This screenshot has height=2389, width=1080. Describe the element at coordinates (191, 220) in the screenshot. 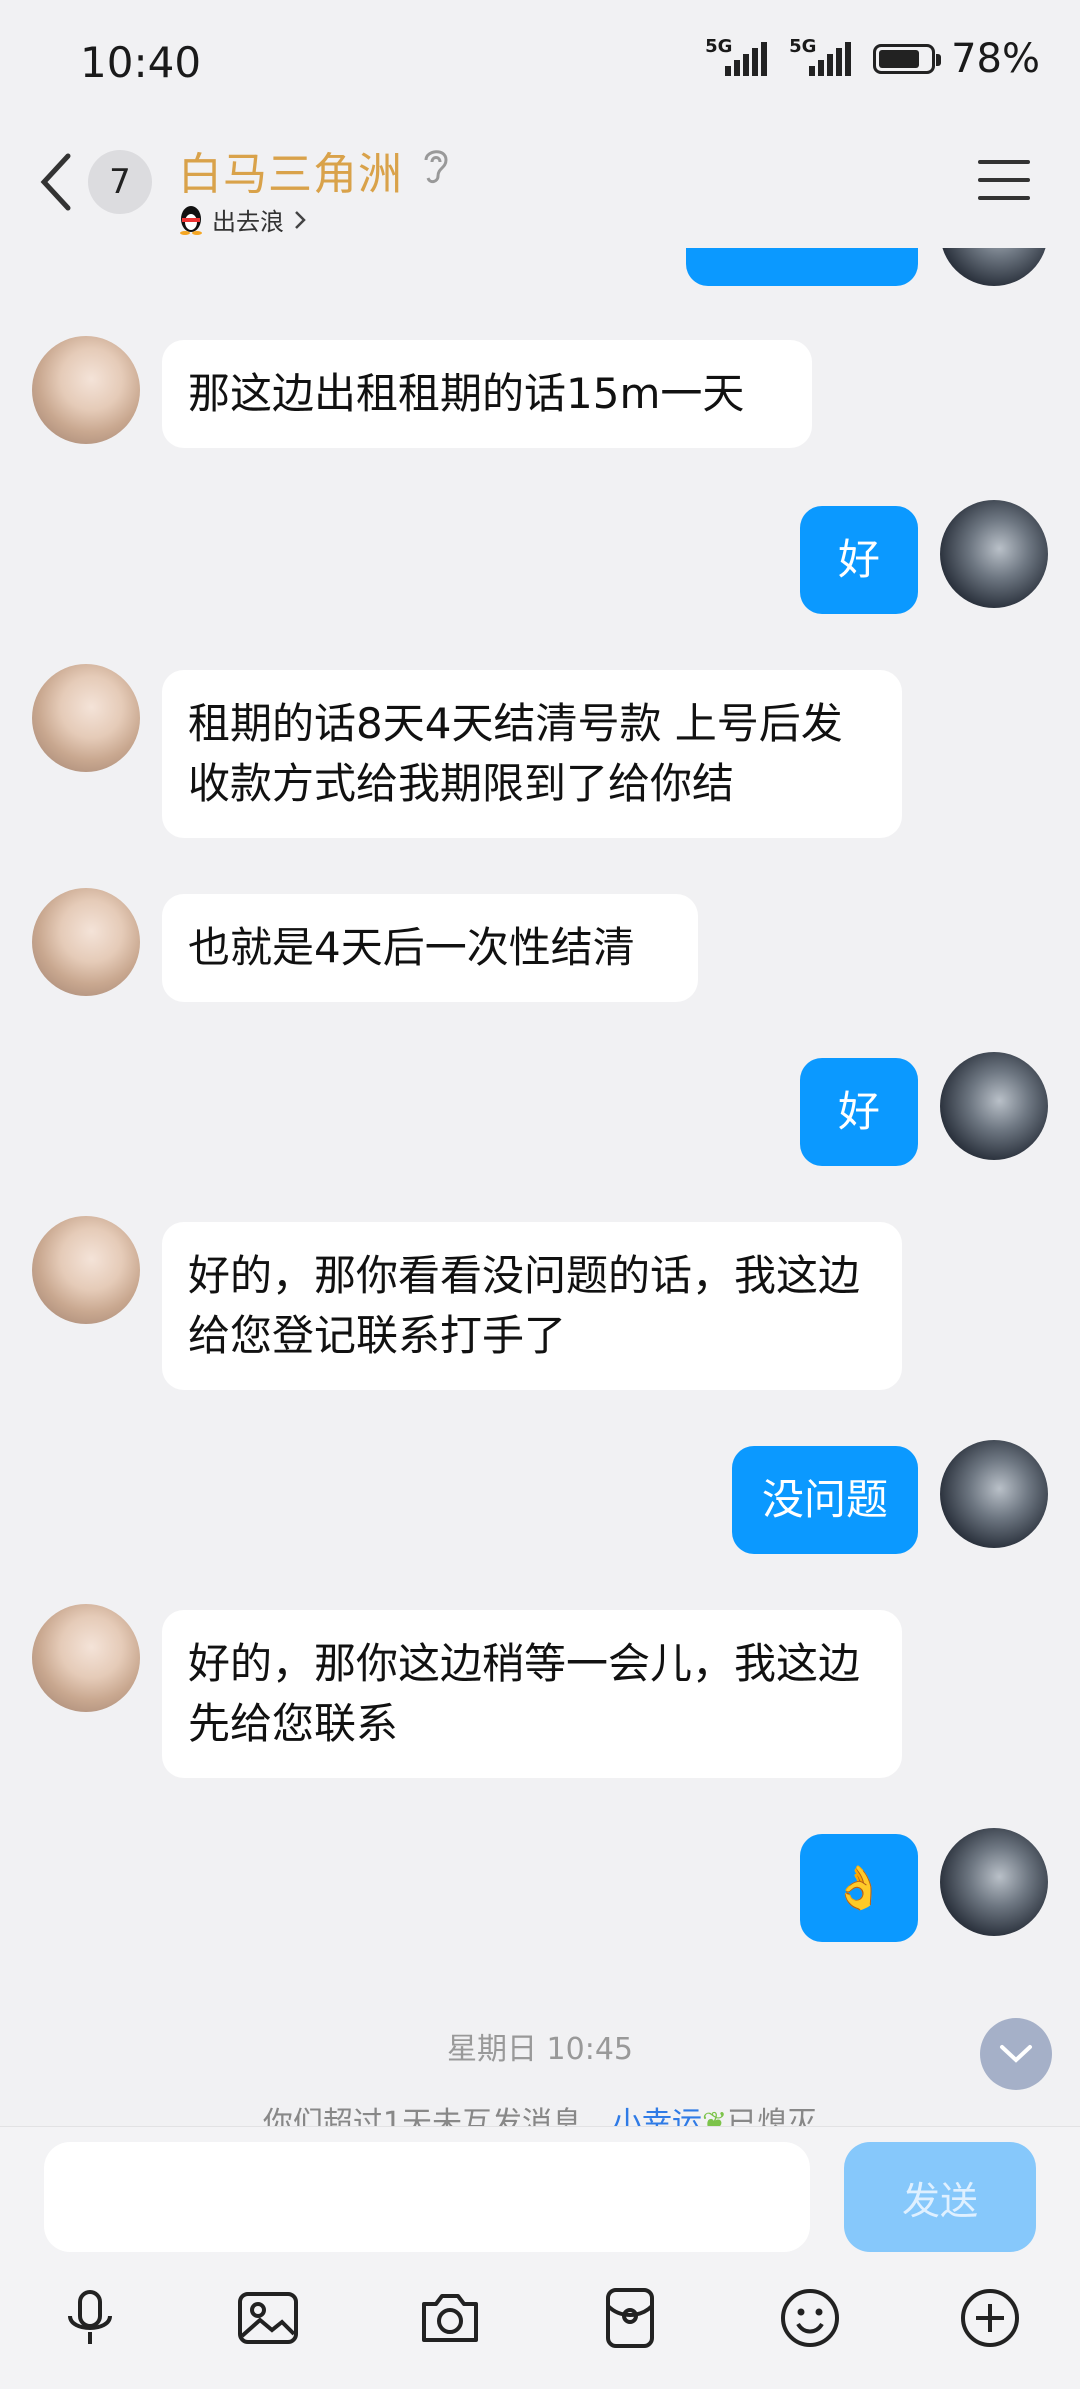

I see `qq-penguin-icon` at that location.